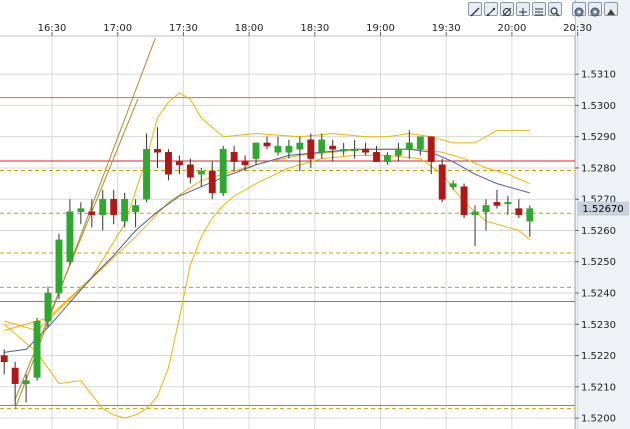 The image size is (630, 429). Describe the element at coordinates (598, 168) in the screenshot. I see `y-tick-label: 1.5280` at that location.